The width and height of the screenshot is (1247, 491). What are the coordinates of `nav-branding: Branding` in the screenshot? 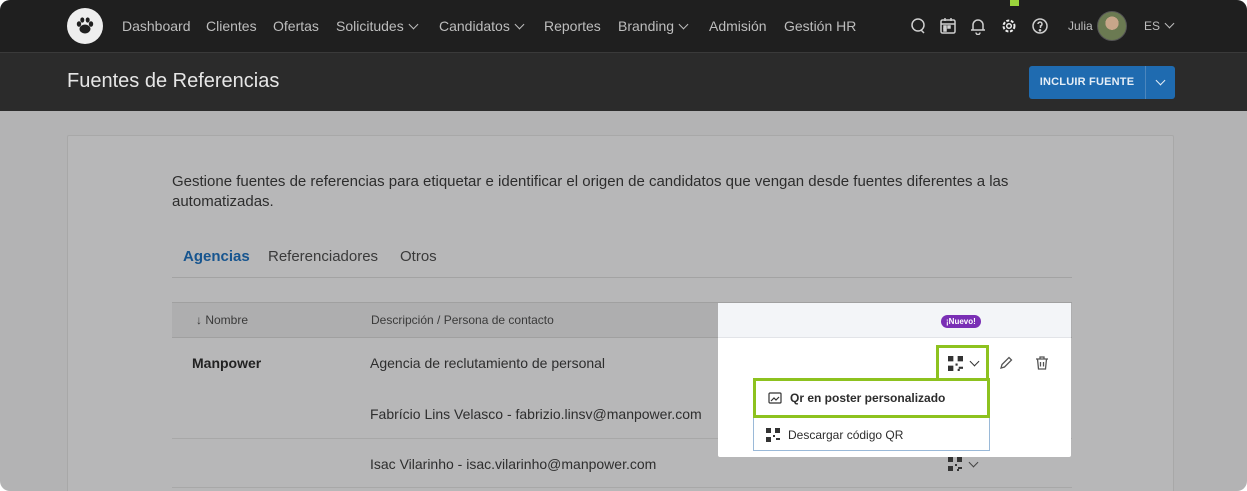 It's located at (653, 26).